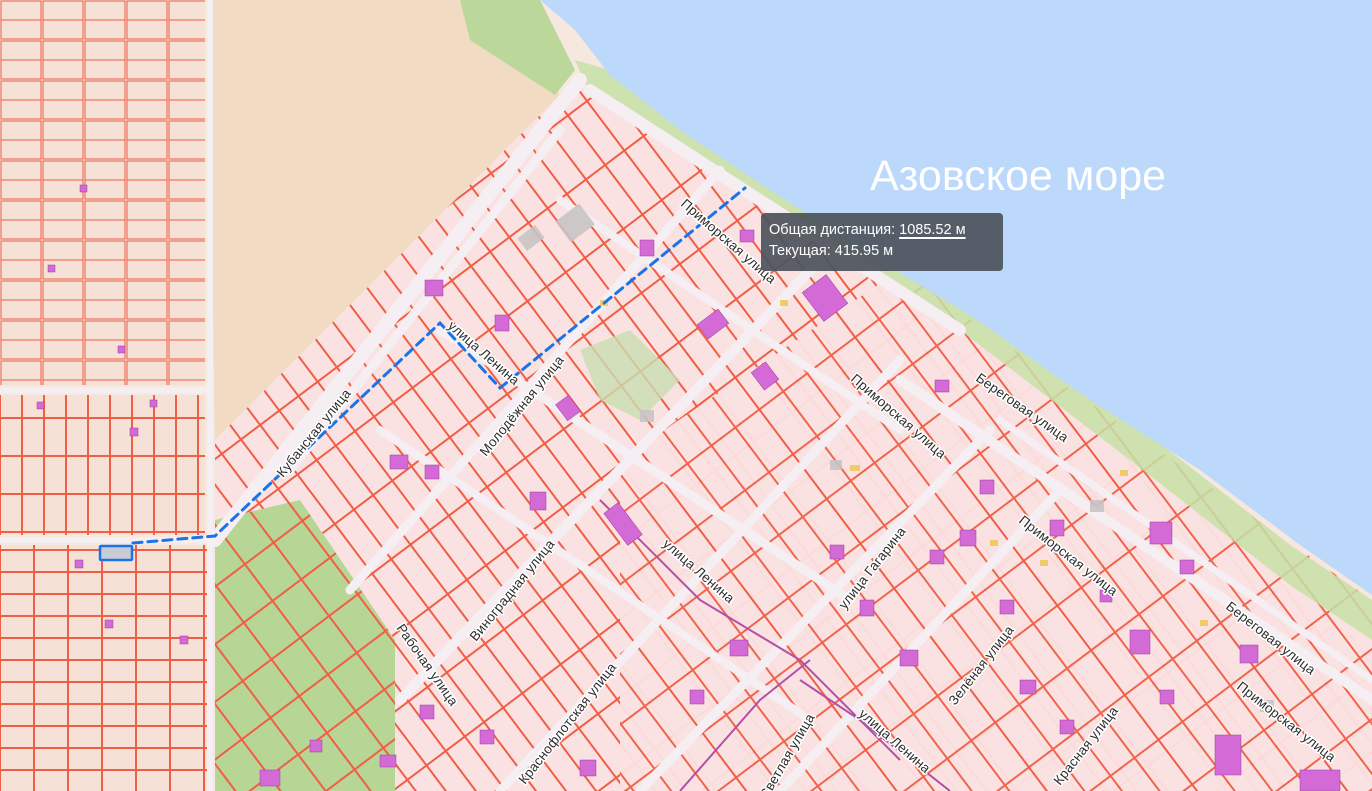 This screenshot has width=1372, height=791. Describe the element at coordinates (102, 465) in the screenshot. I see `parcel-grid-west-lower` at that location.